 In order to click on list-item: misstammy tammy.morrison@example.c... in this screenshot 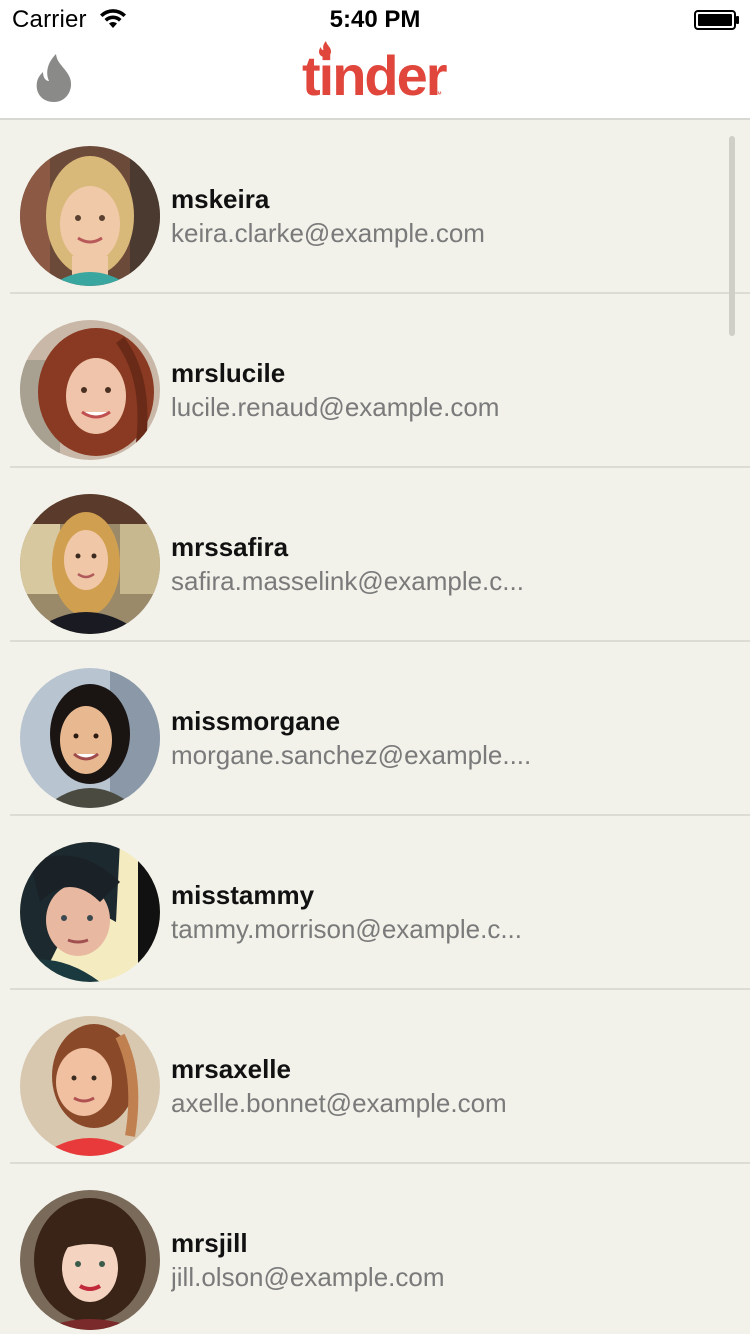, I will do `click(375, 903)`.